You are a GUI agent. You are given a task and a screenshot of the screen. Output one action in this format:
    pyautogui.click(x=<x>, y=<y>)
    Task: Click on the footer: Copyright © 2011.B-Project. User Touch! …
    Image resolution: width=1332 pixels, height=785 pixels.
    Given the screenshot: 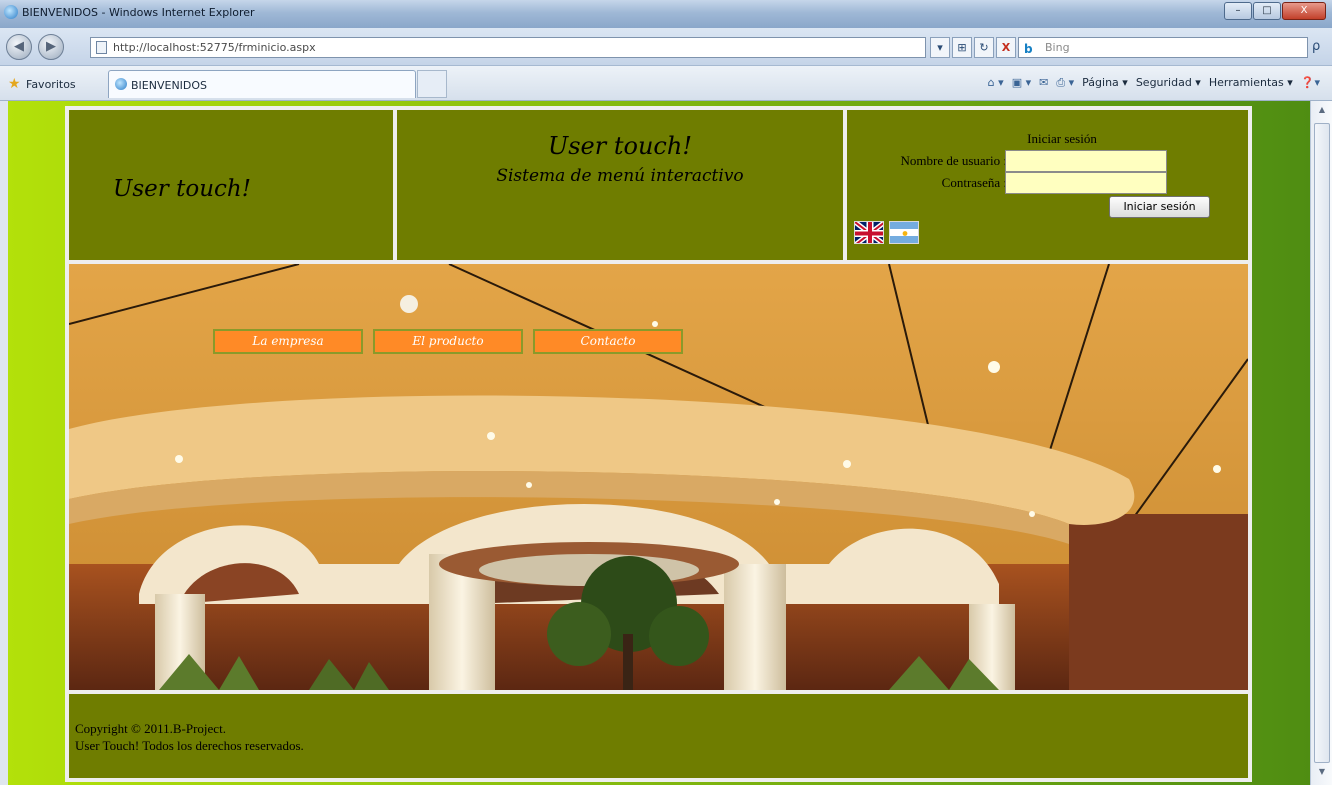 What is the action you would take?
    pyautogui.click(x=658, y=736)
    